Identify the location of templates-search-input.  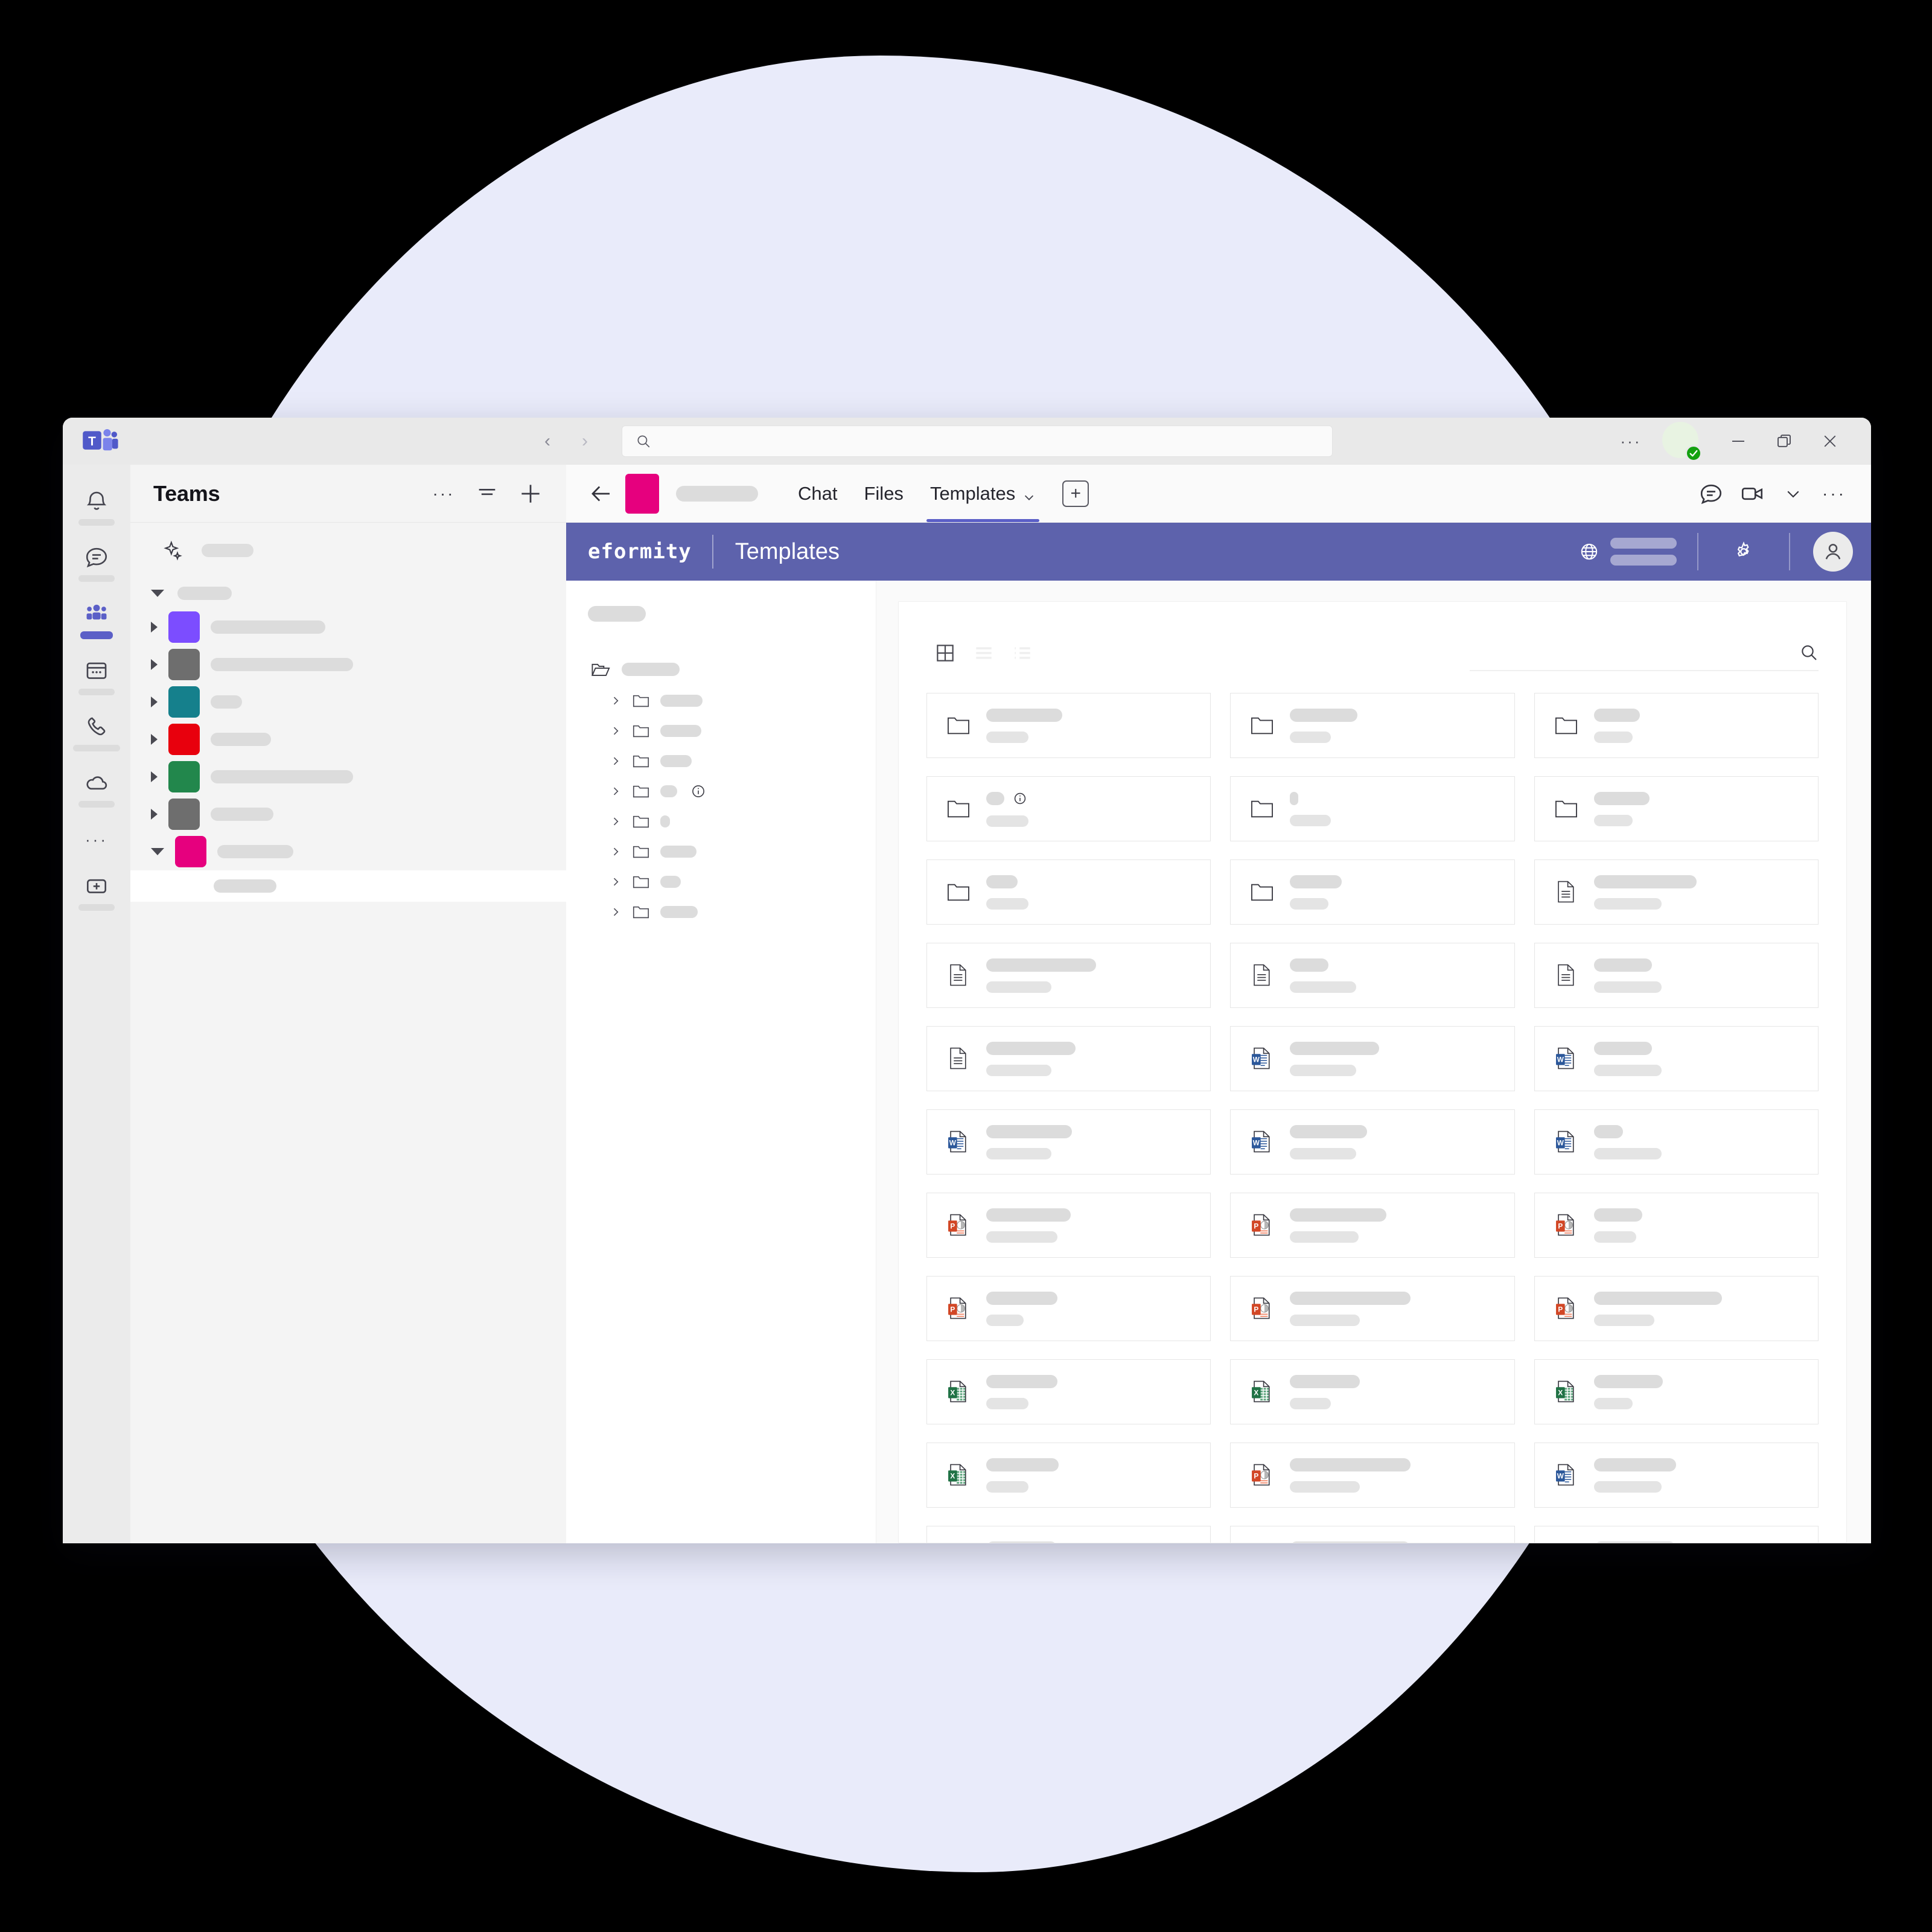
(1644, 653).